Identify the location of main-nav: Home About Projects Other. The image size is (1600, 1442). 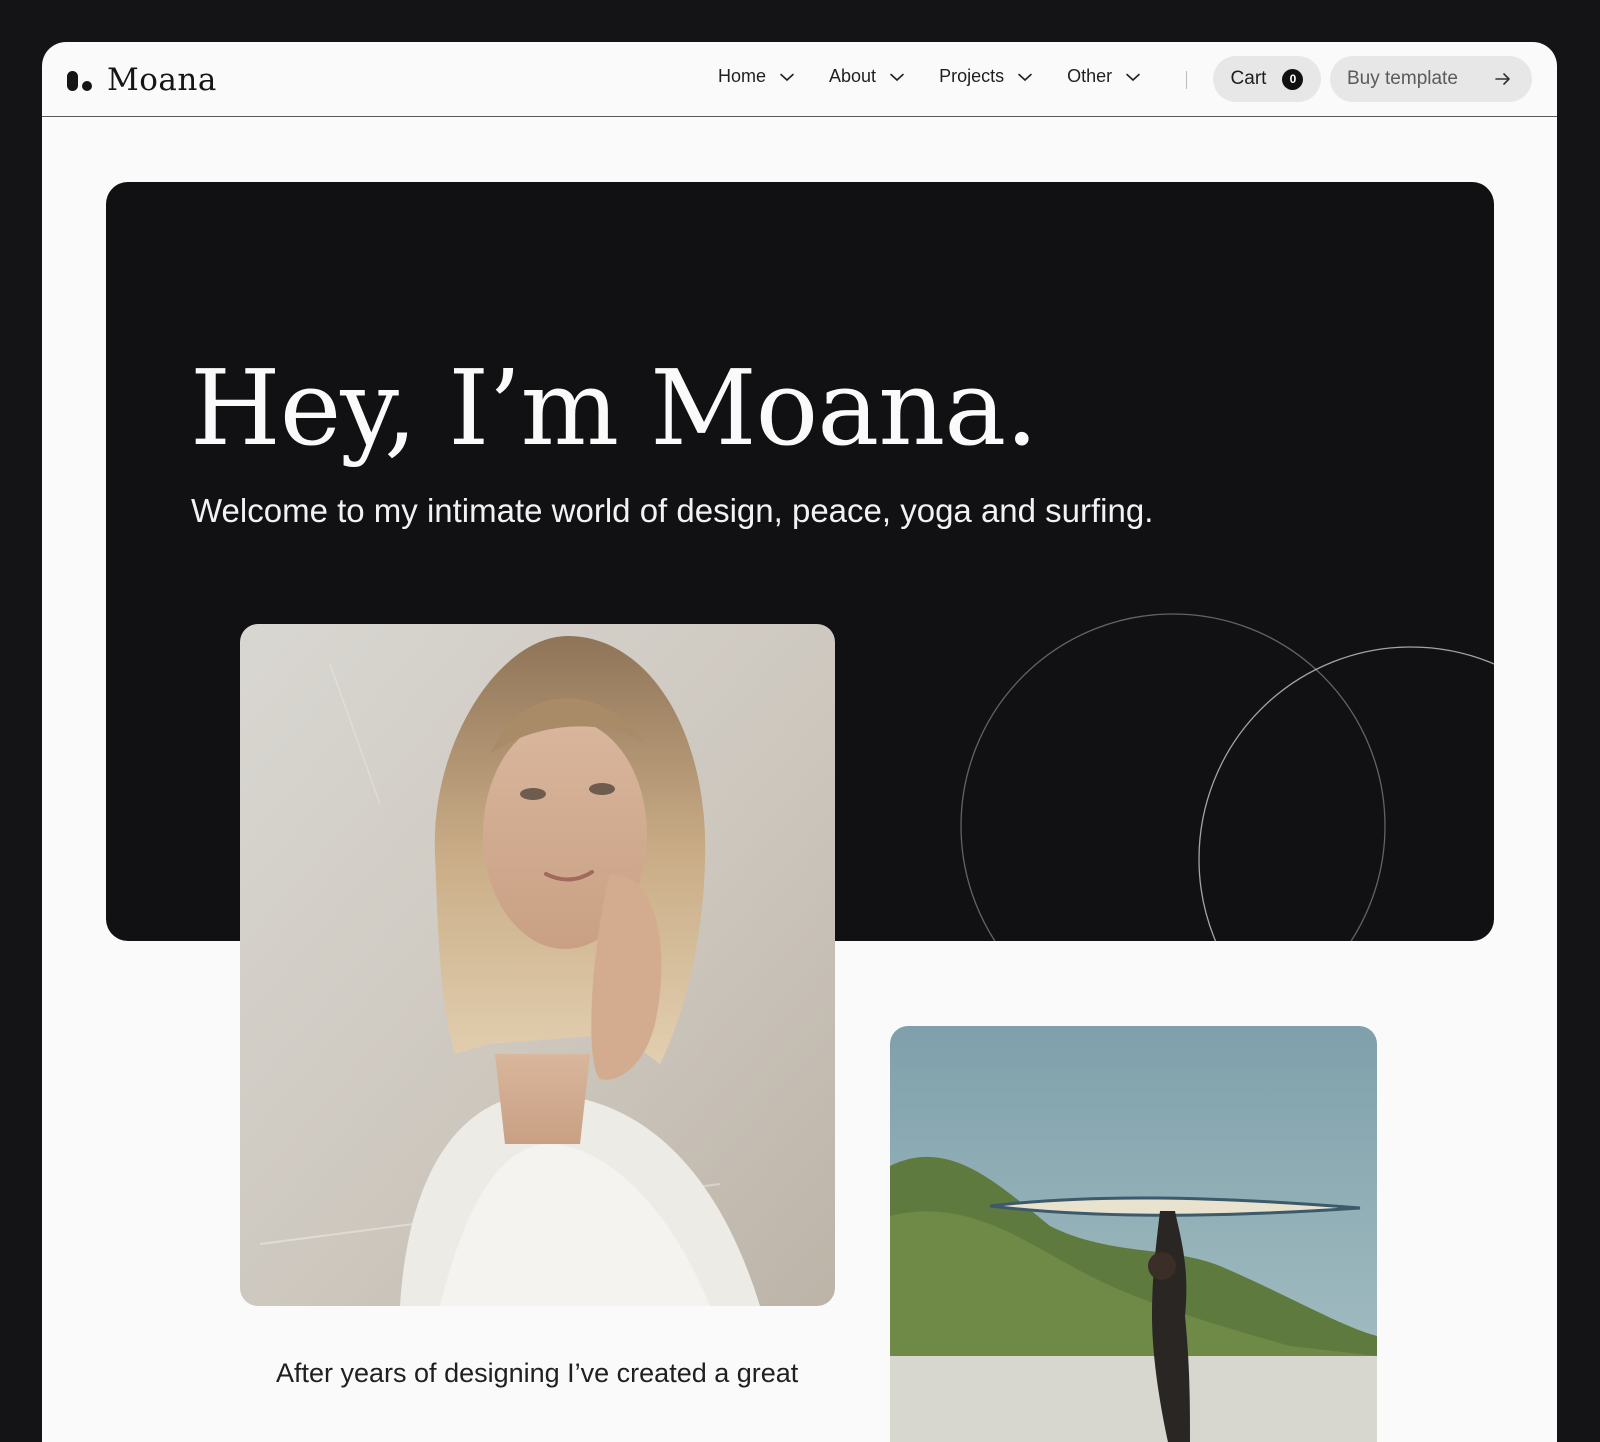
(946, 76).